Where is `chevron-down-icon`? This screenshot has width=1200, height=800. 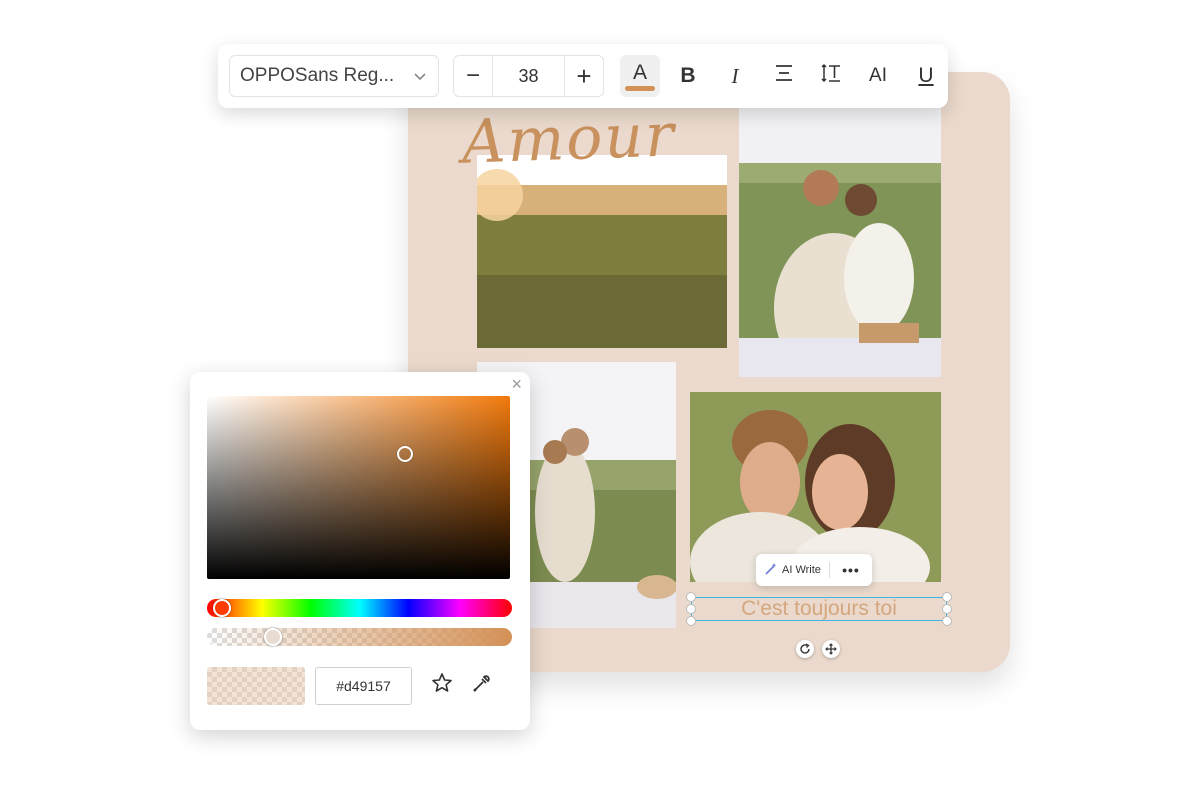
chevron-down-icon is located at coordinates (420, 79).